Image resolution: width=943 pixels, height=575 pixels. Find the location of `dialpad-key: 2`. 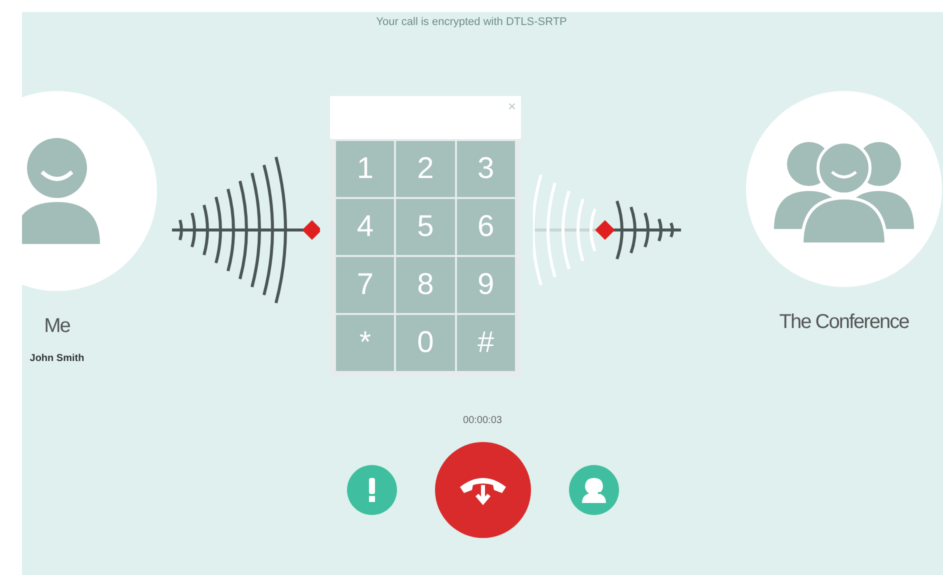

dialpad-key: 2 is located at coordinates (425, 168).